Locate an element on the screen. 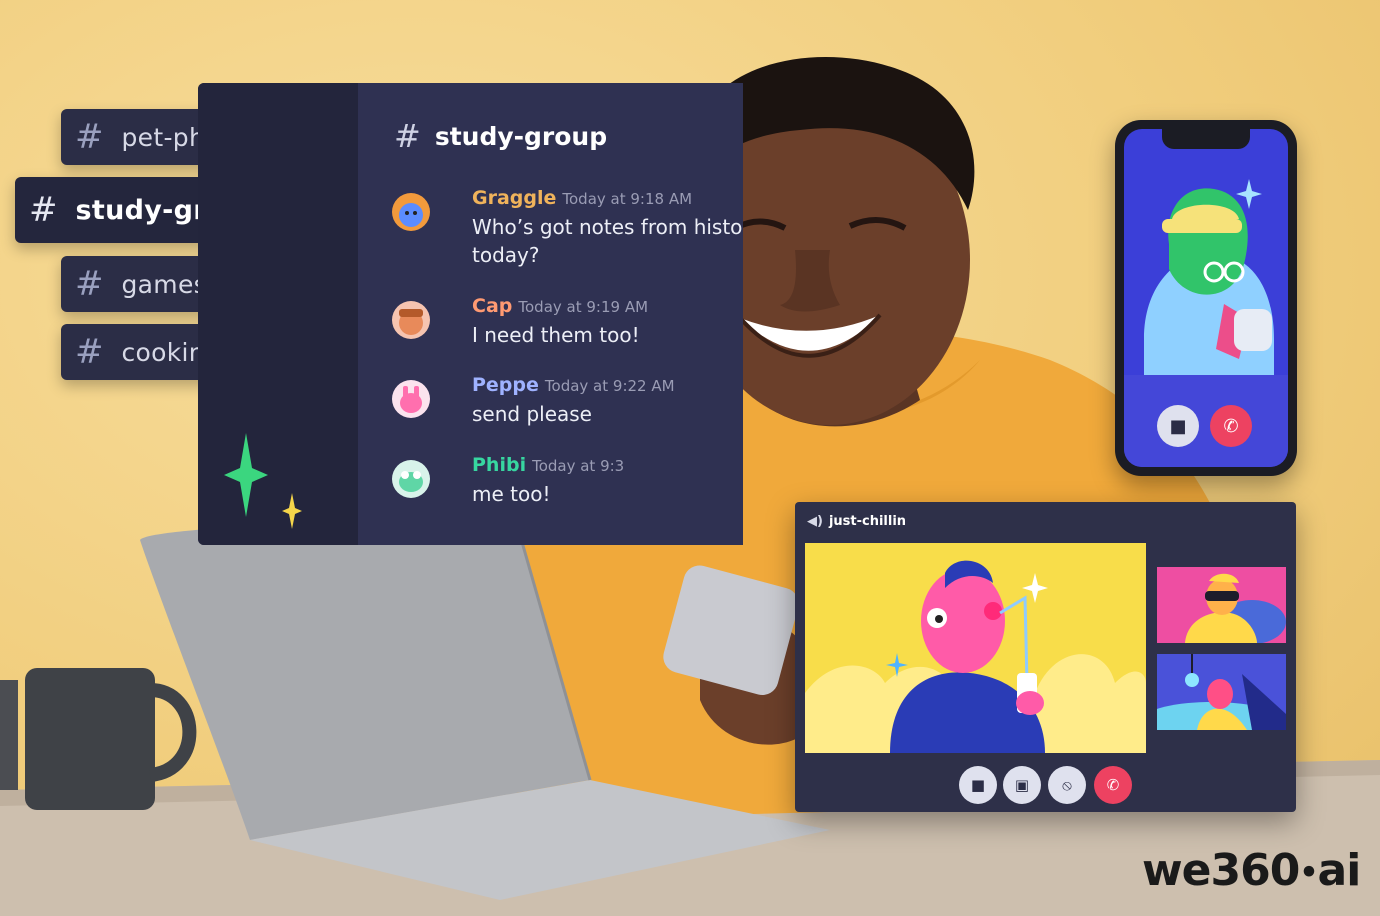  message-timestamp: Today at 9:22 AM is located at coordinates (609, 386).